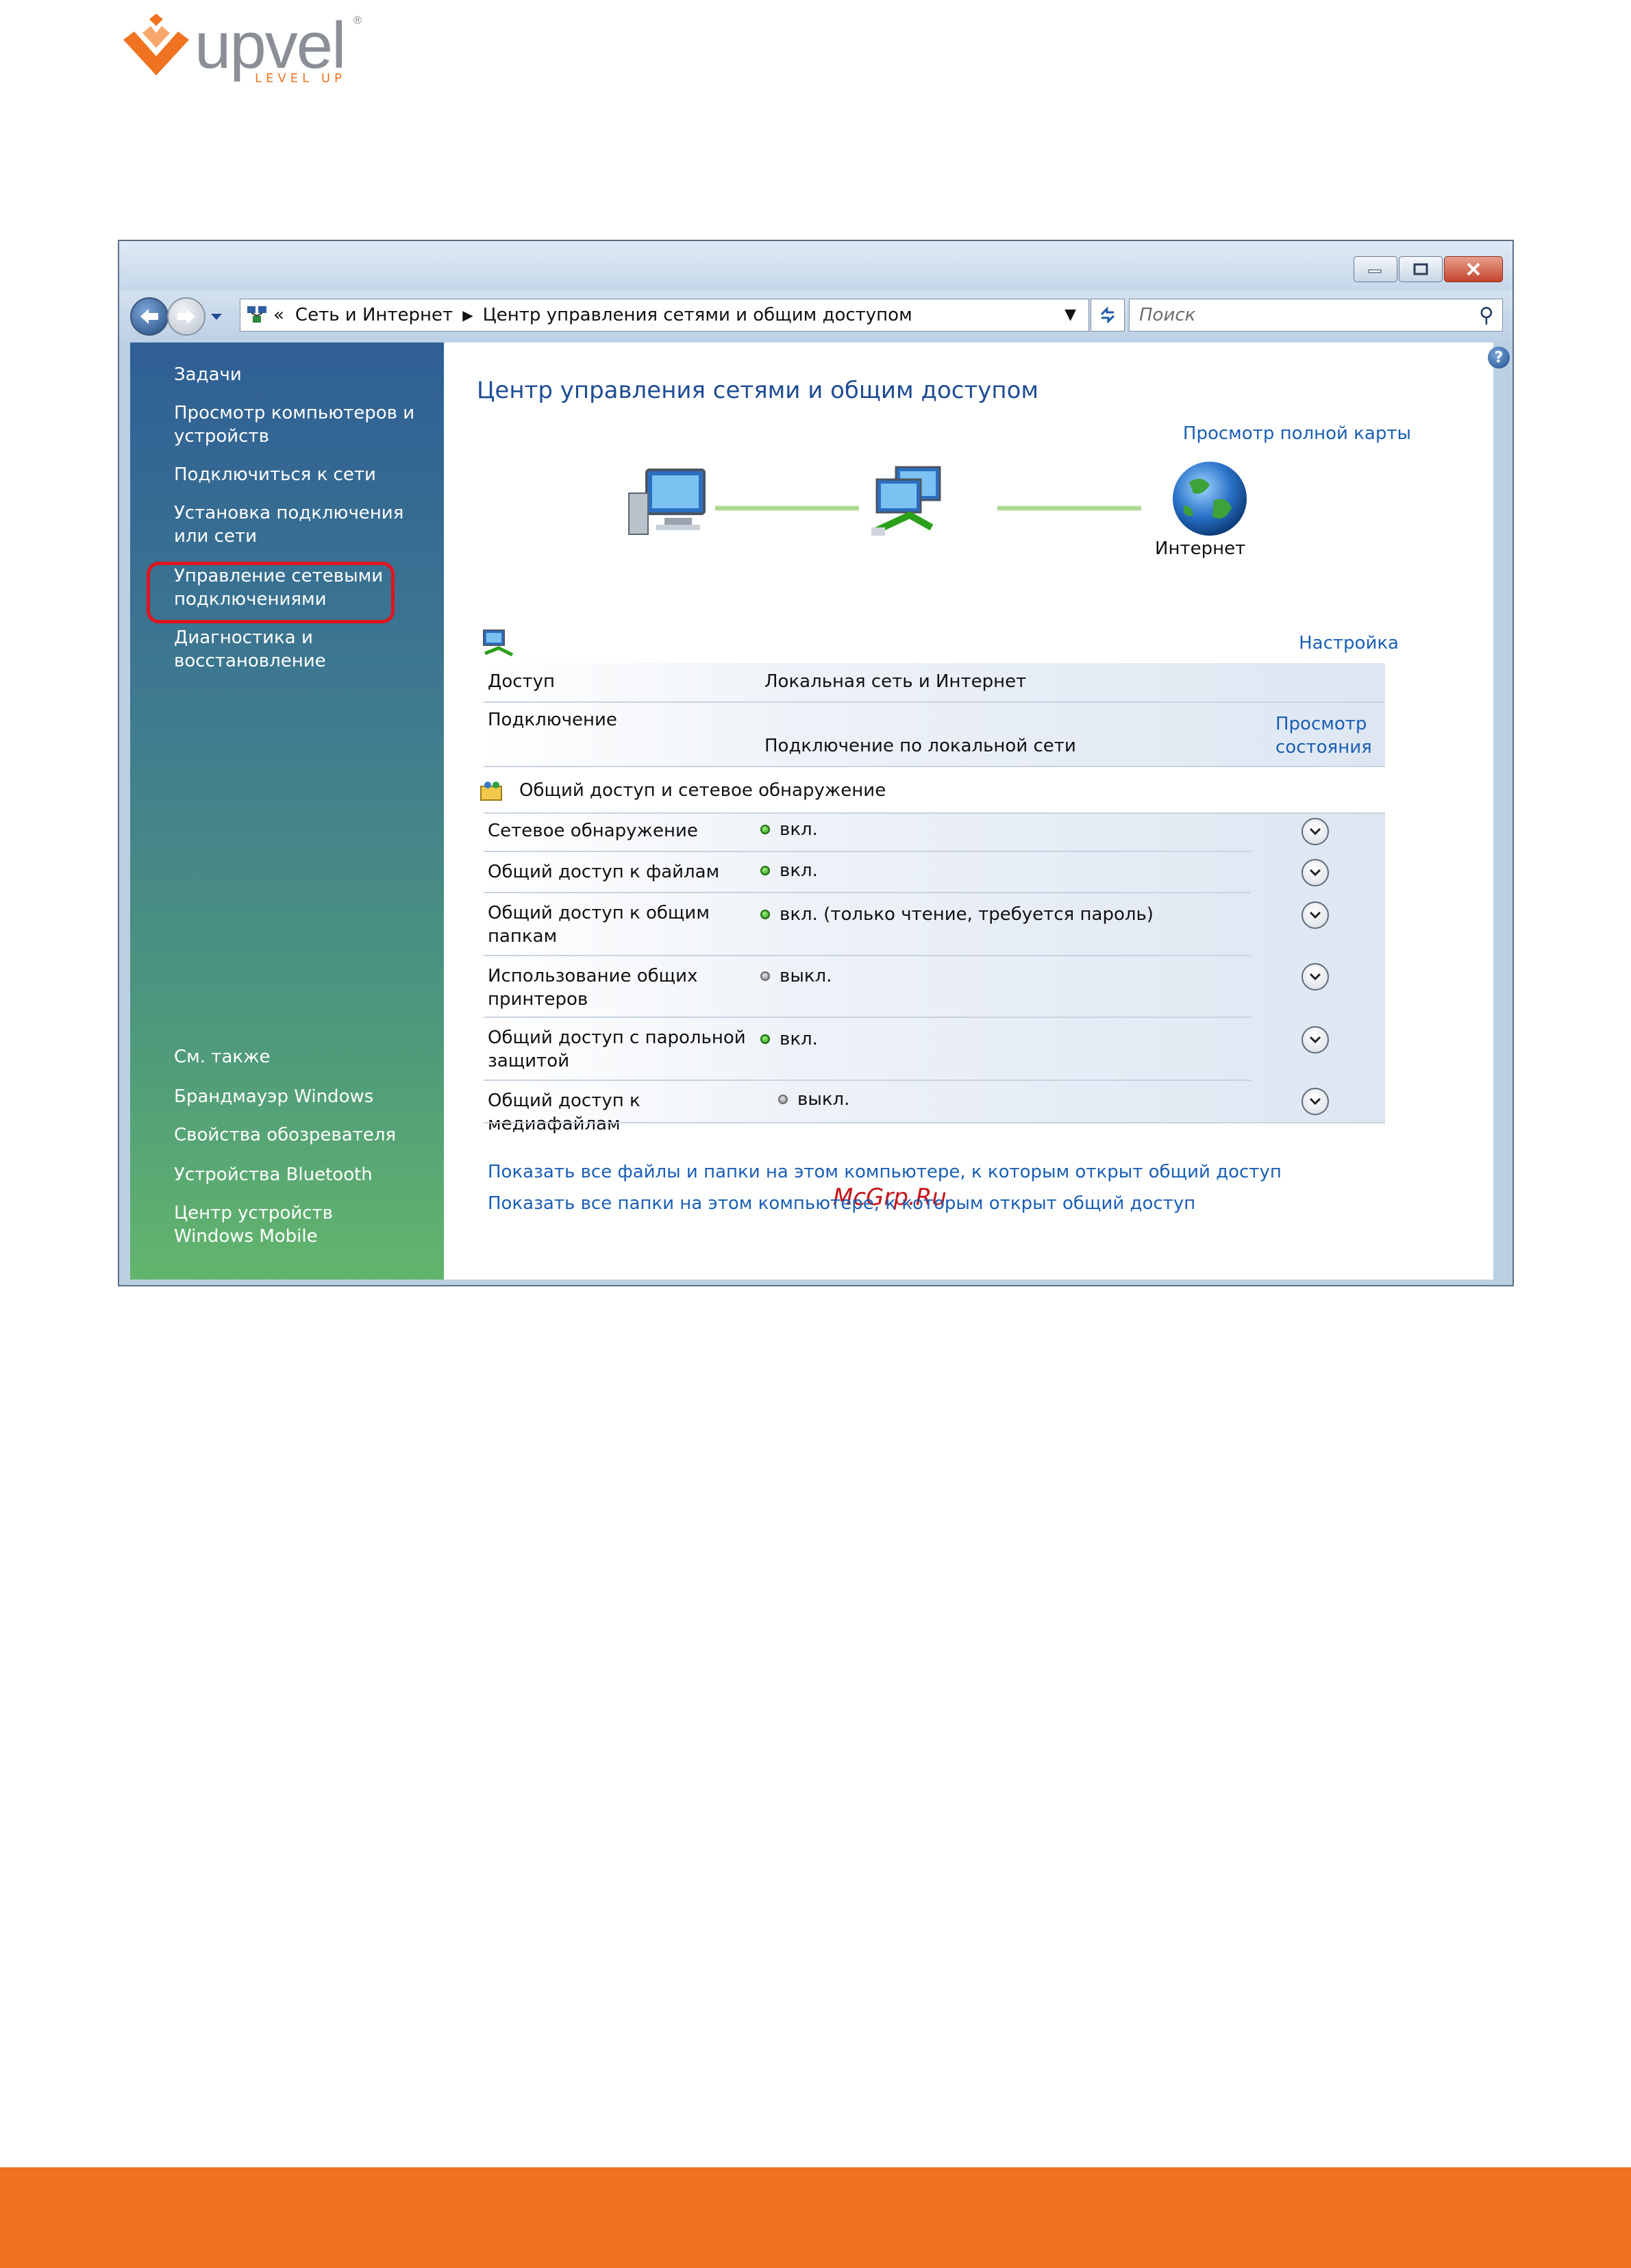  I want to click on upvel-logo: upvel ® LEVEL UP, so click(241, 47).